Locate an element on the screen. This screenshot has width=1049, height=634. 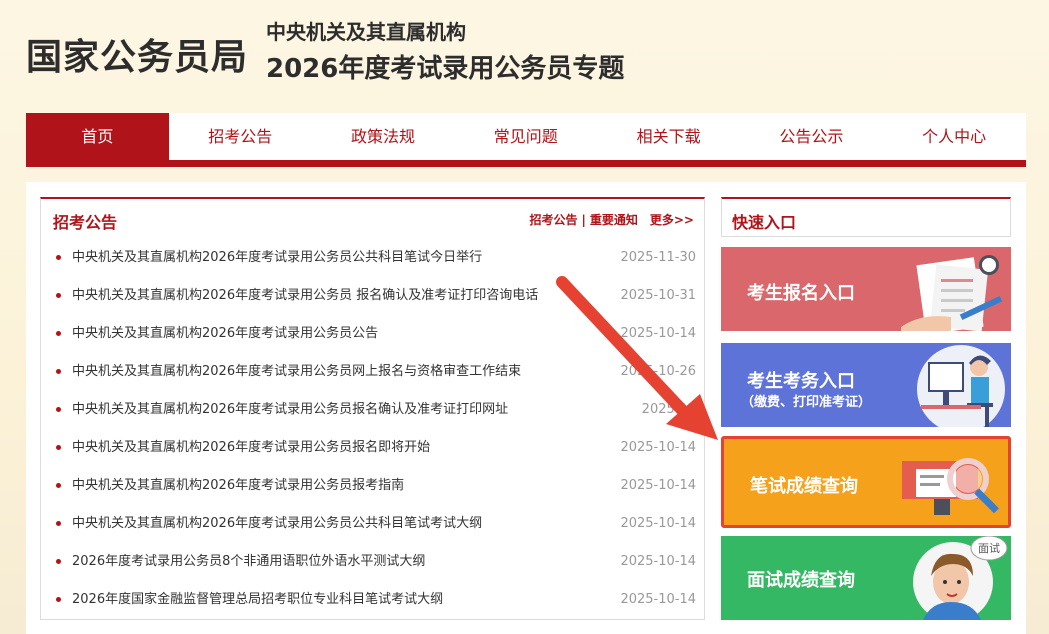
nav-item-notices: 公告公示 is located at coordinates (811, 136).